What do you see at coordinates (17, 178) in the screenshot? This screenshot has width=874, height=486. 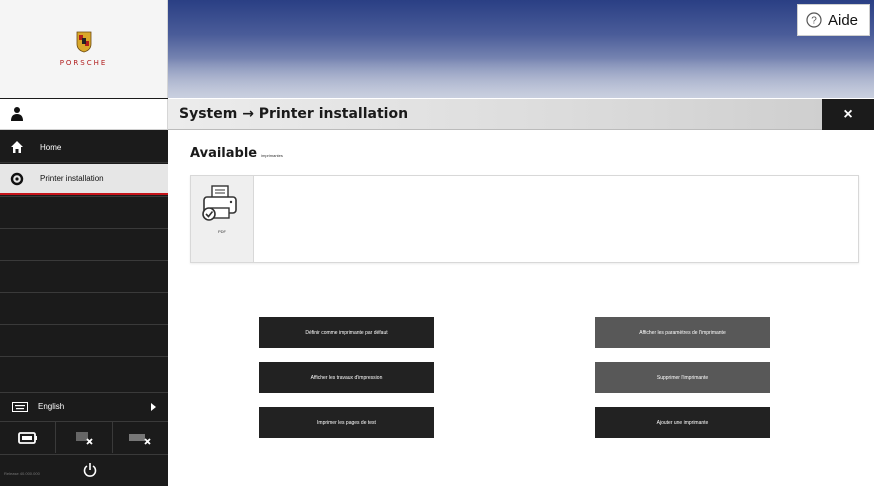 I see `gear-icon` at bounding box center [17, 178].